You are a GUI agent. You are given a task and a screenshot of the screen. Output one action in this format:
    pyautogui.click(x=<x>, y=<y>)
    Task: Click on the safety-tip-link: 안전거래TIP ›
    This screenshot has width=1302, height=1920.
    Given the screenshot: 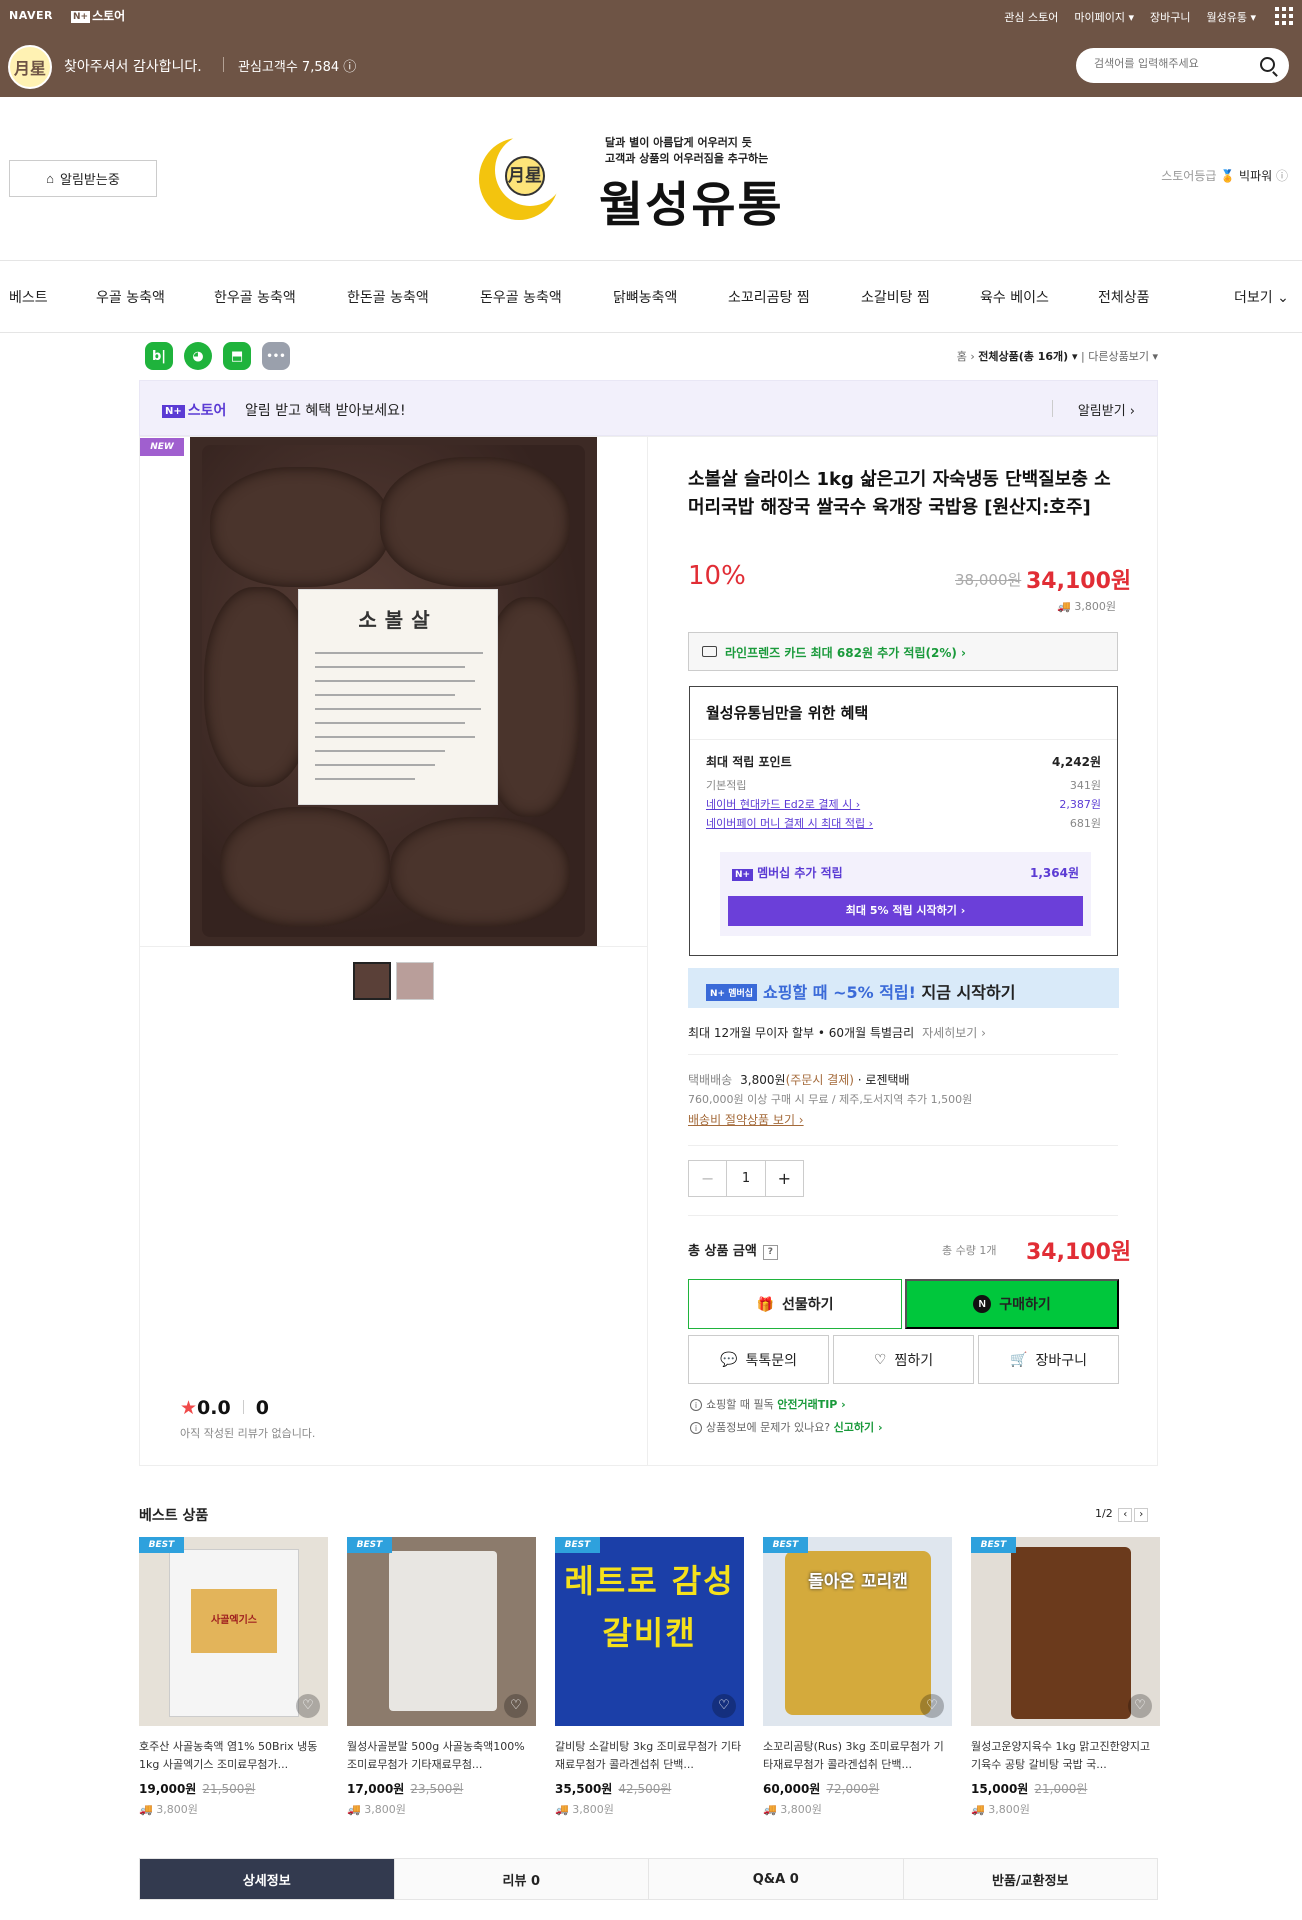 What is the action you would take?
    pyautogui.click(x=811, y=1404)
    